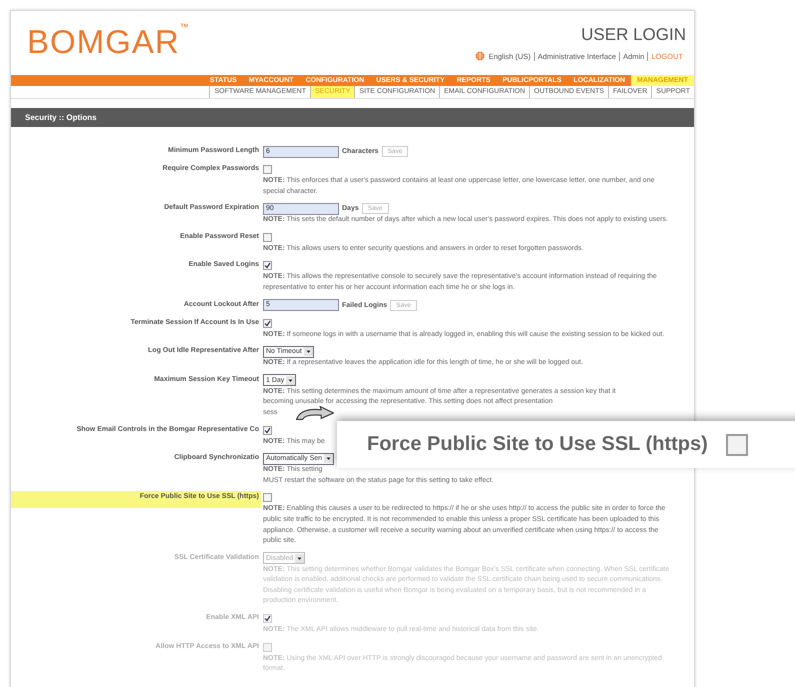 The width and height of the screenshot is (795, 687). Describe the element at coordinates (352, 117) in the screenshot. I see `section-header: Security :: Options` at that location.